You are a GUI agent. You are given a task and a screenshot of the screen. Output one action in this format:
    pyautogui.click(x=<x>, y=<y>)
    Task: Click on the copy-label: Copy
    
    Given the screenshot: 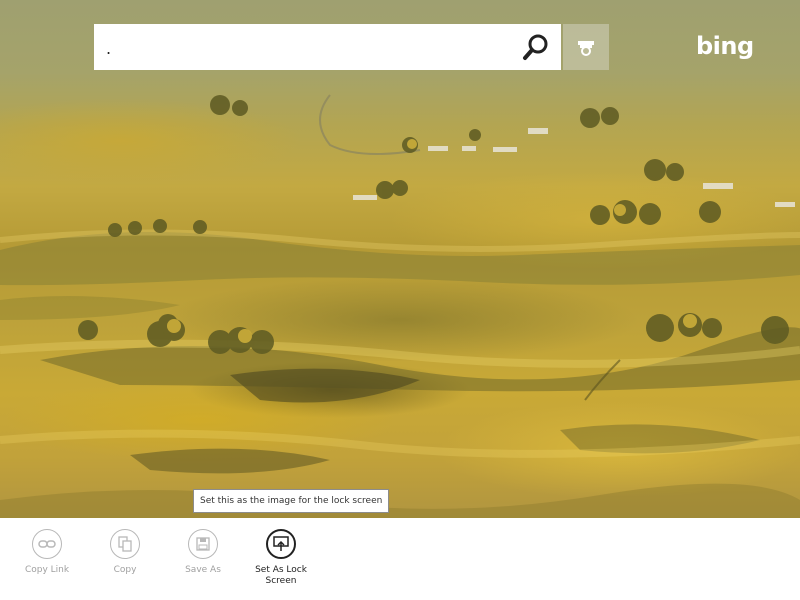 What is the action you would take?
    pyautogui.click(x=125, y=570)
    